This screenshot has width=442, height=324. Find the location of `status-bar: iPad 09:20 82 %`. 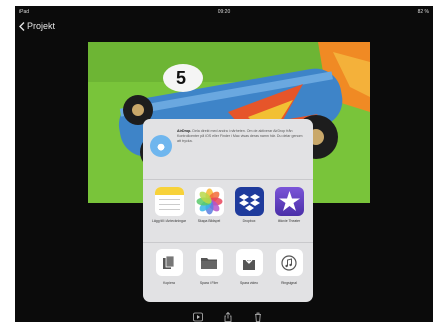

status-bar: iPad 09:20 82 % is located at coordinates (224, 12).